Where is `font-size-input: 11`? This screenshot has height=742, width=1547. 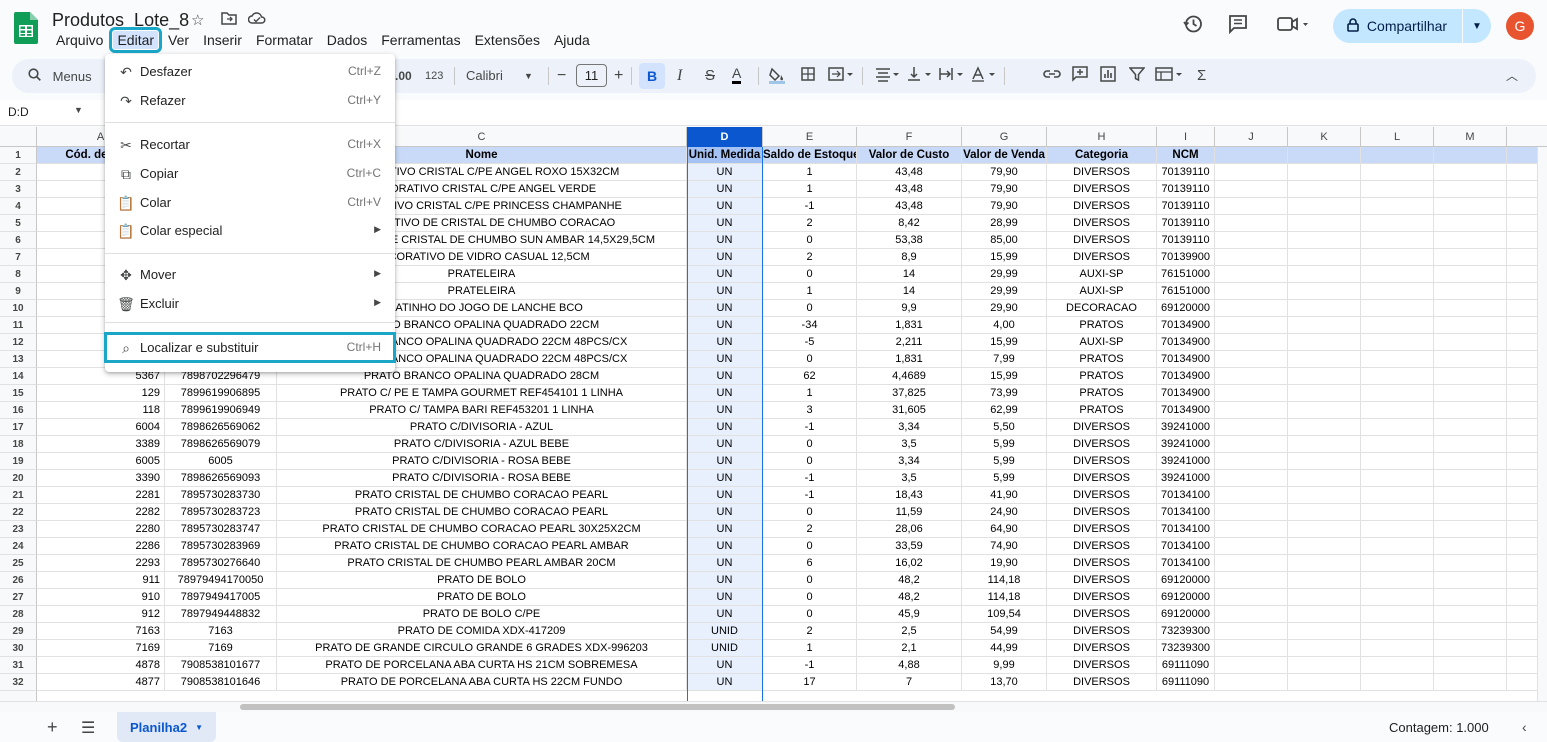 font-size-input: 11 is located at coordinates (591, 75).